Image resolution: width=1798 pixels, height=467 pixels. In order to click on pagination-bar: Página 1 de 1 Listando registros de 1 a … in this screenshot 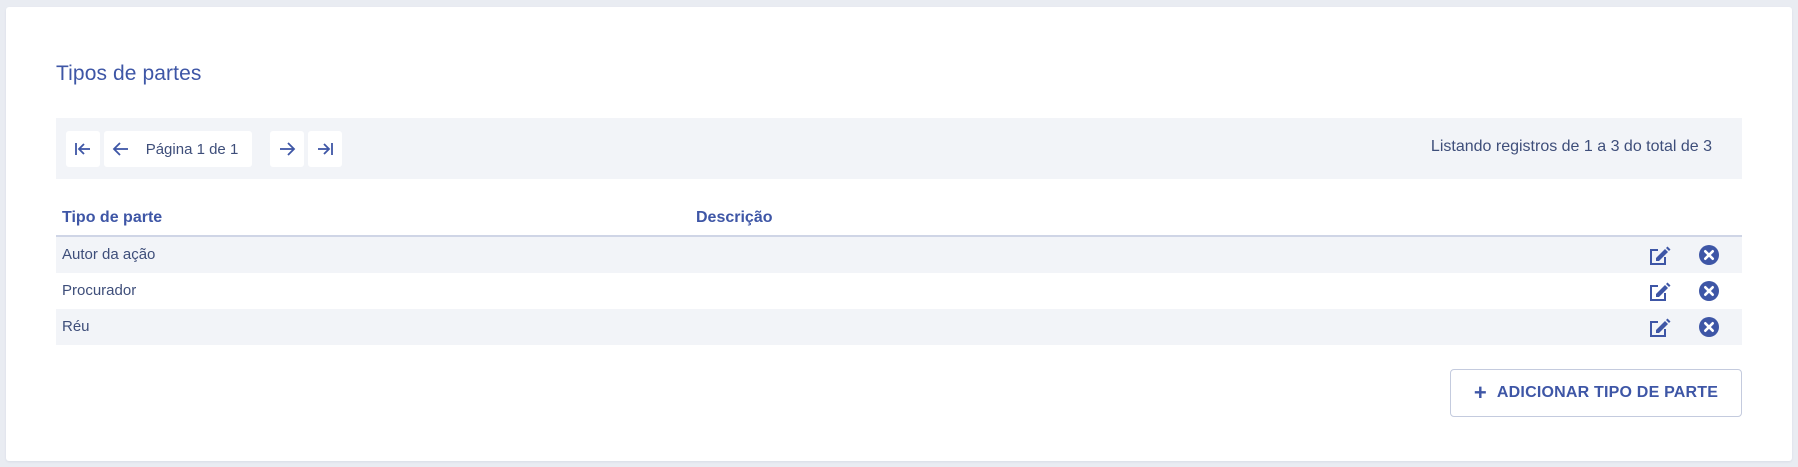, I will do `click(899, 148)`.